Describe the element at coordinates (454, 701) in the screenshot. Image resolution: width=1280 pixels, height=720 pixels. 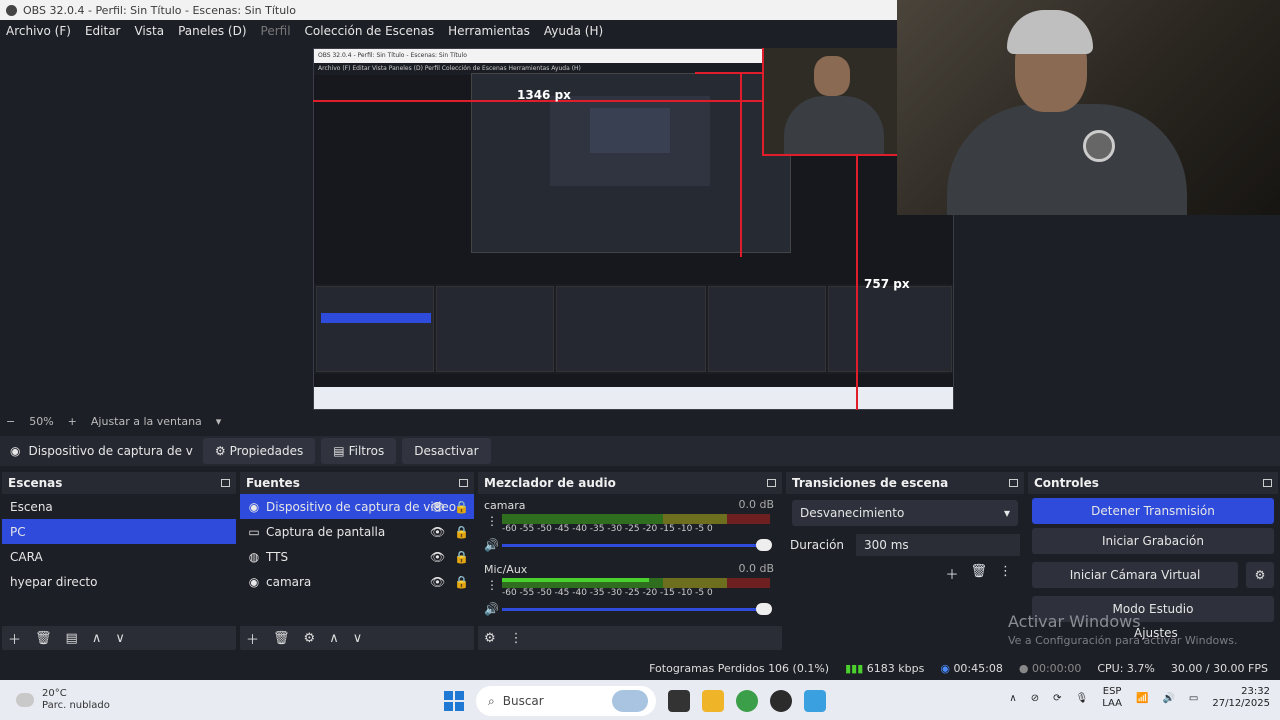
I see `windows-start-icon` at that location.